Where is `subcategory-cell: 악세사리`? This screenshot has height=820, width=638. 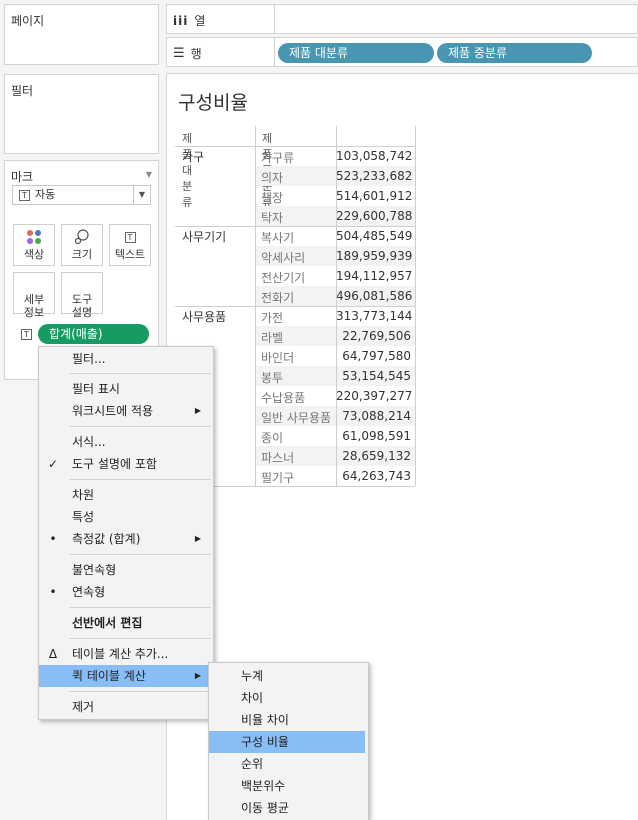 subcategory-cell: 악세사리 is located at coordinates (295, 257).